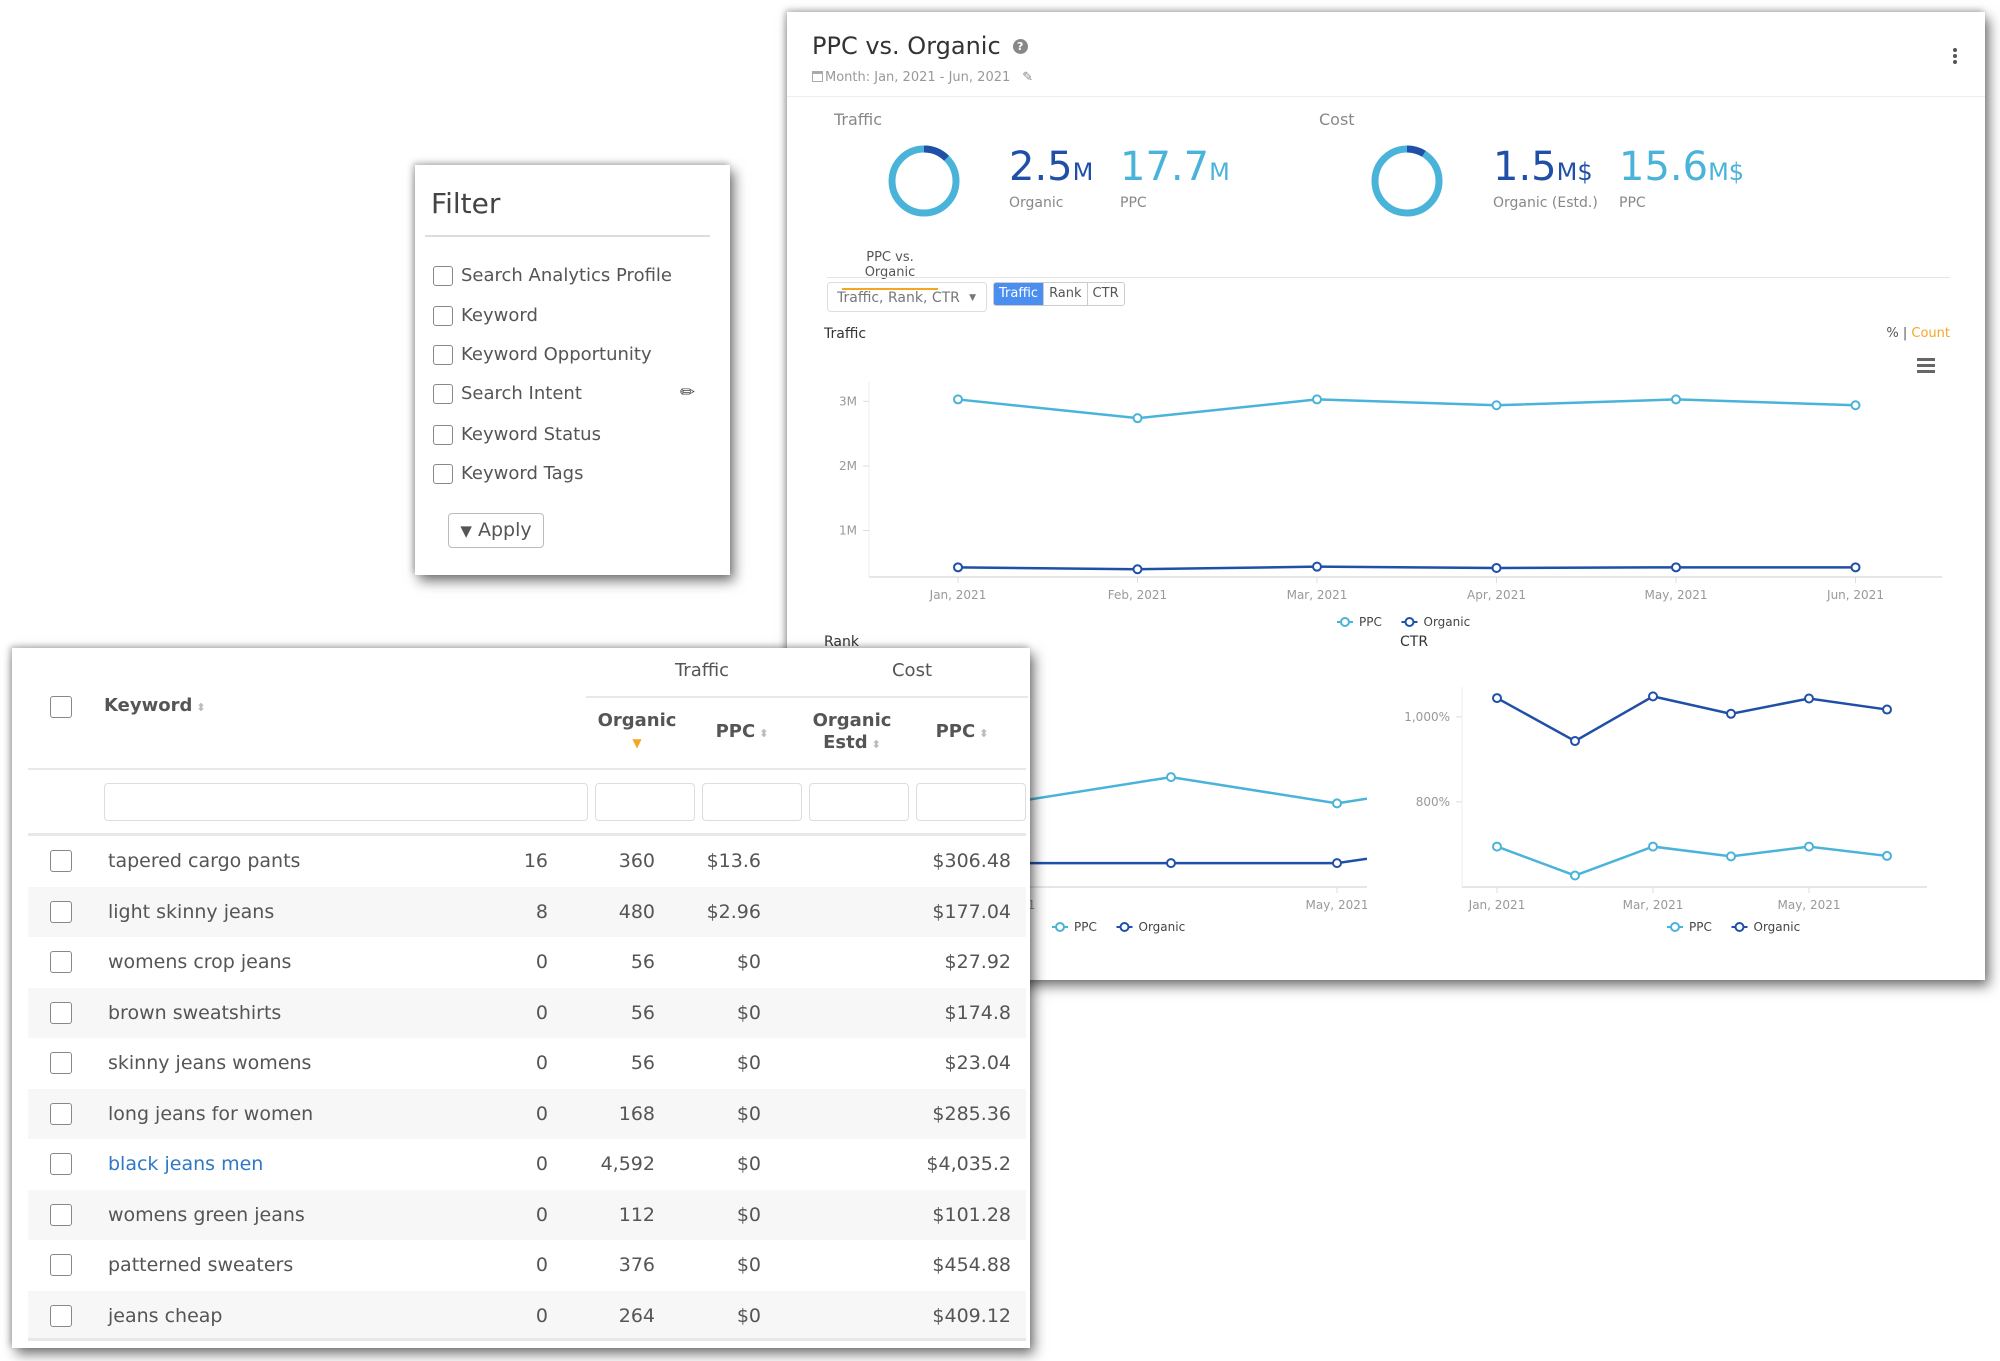 The width and height of the screenshot is (2000, 1361). I want to click on keyword-cell: long jeans for women, so click(211, 1113).